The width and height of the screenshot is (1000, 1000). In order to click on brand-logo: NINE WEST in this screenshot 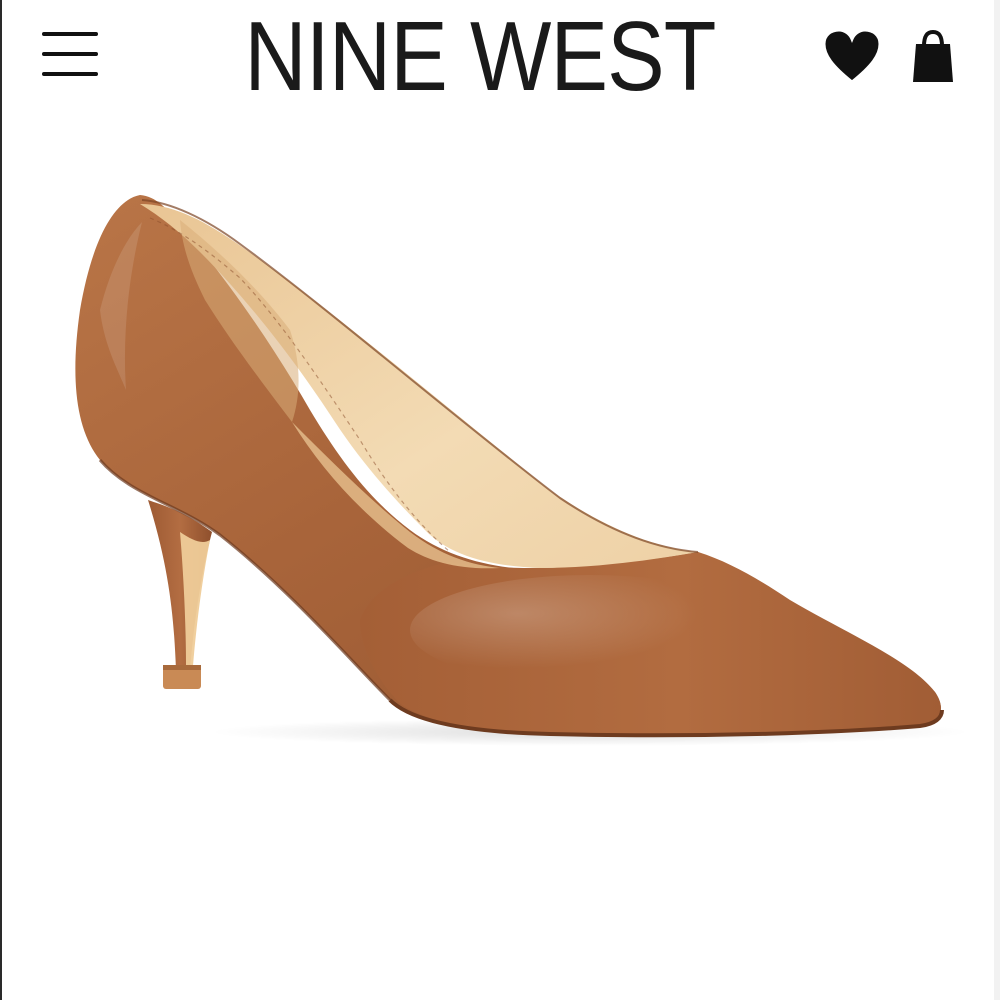, I will do `click(479, 56)`.